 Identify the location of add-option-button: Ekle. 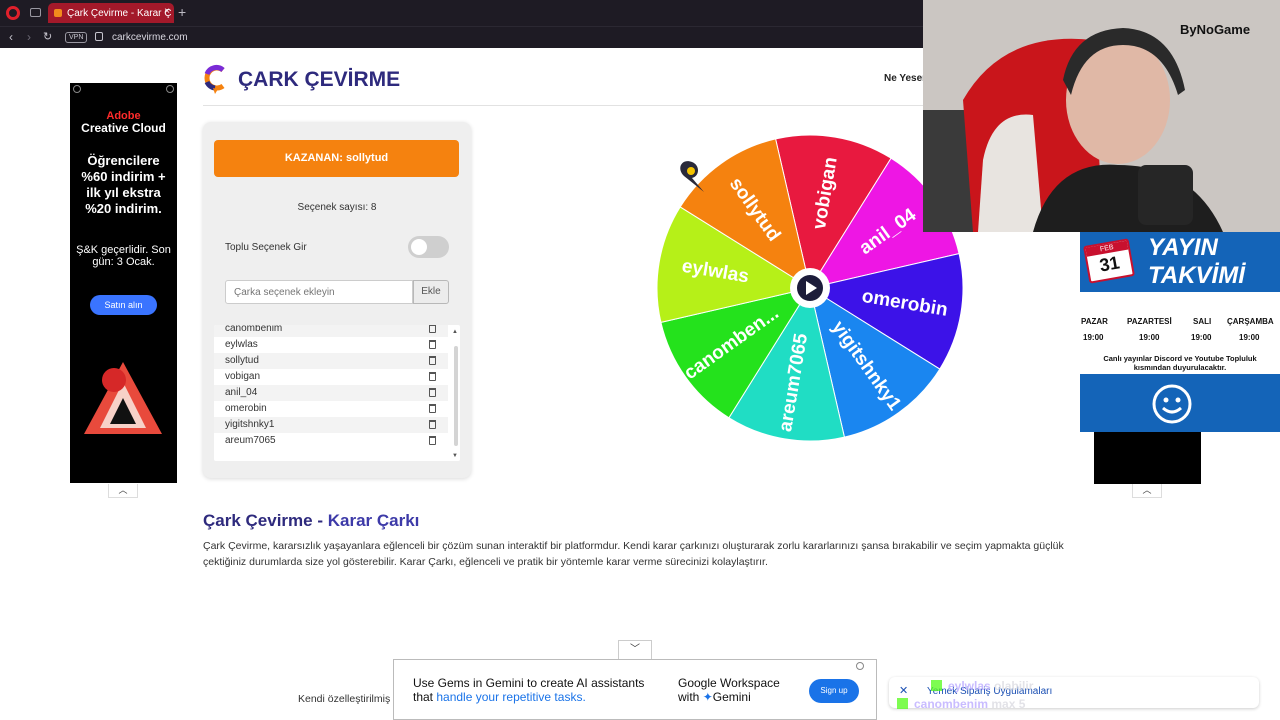
(431, 292).